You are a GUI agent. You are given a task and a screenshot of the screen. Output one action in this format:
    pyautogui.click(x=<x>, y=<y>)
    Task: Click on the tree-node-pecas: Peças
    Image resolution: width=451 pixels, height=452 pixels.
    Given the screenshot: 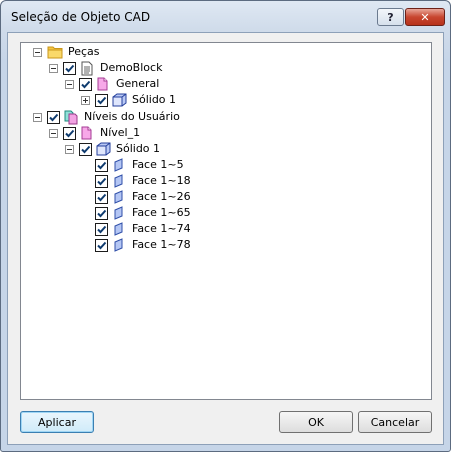 What is the action you would take?
    pyautogui.click(x=66, y=52)
    